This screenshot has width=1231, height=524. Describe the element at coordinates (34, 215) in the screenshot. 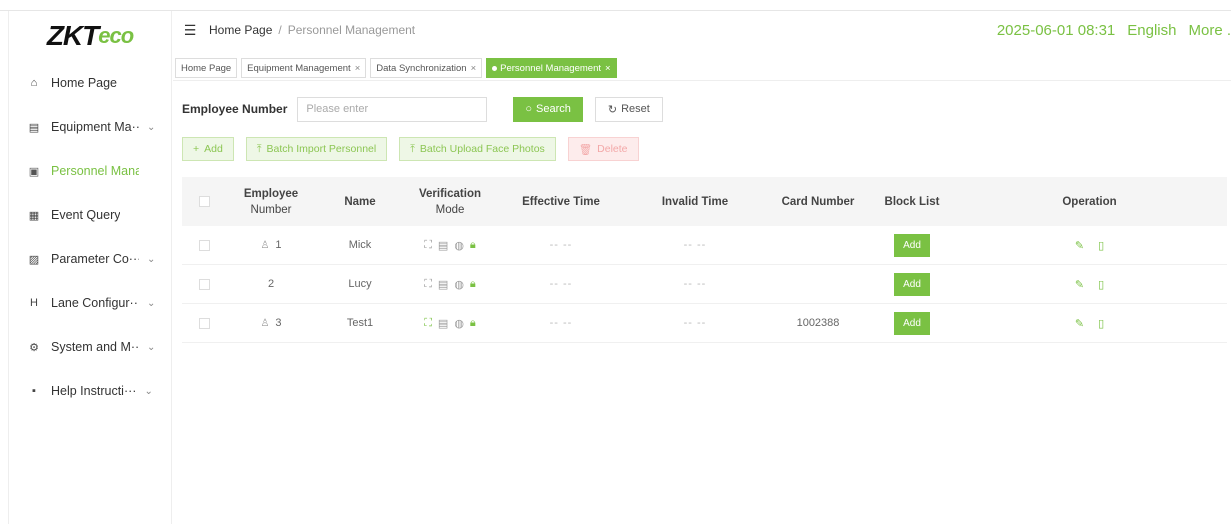

I see `event-icon: ▦` at that location.